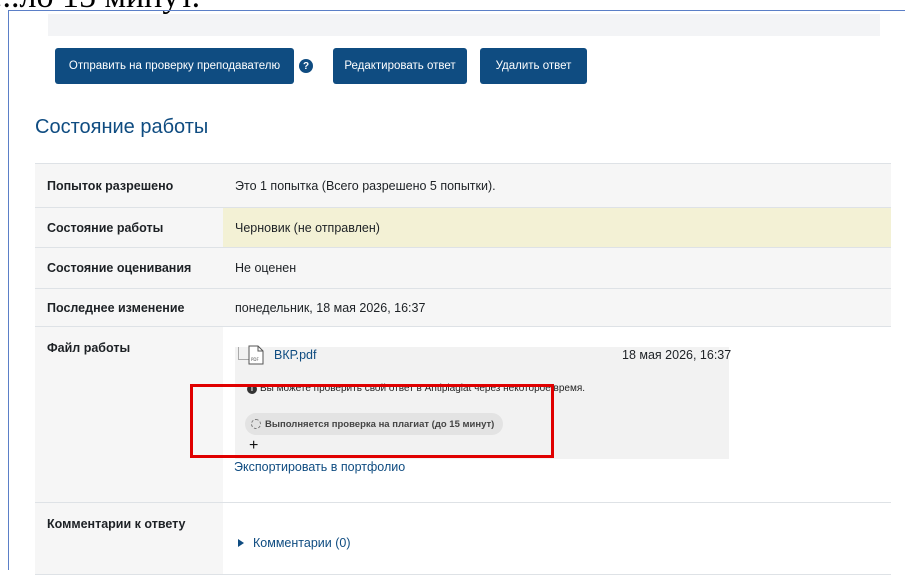 Image resolution: width=905 pixels, height=575 pixels. Describe the element at coordinates (557, 268) in the screenshot. I see `row-value: Не оценен` at that location.